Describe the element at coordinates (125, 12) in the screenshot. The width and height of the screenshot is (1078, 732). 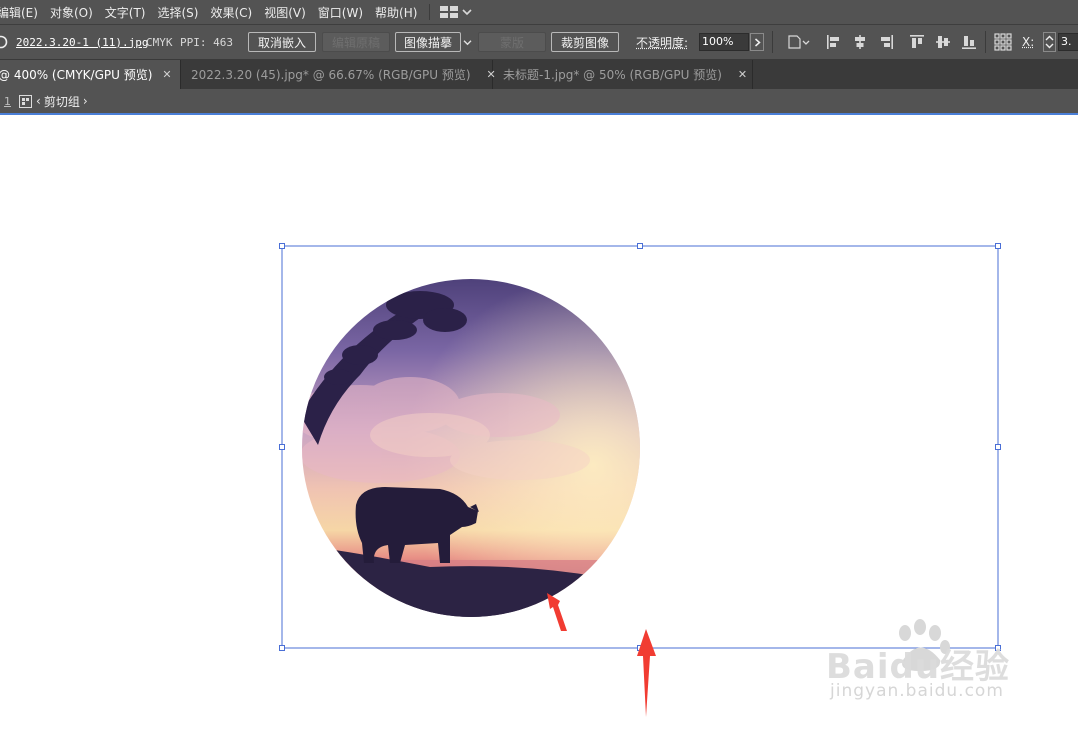
I see `menu-type: 文字(T)` at that location.